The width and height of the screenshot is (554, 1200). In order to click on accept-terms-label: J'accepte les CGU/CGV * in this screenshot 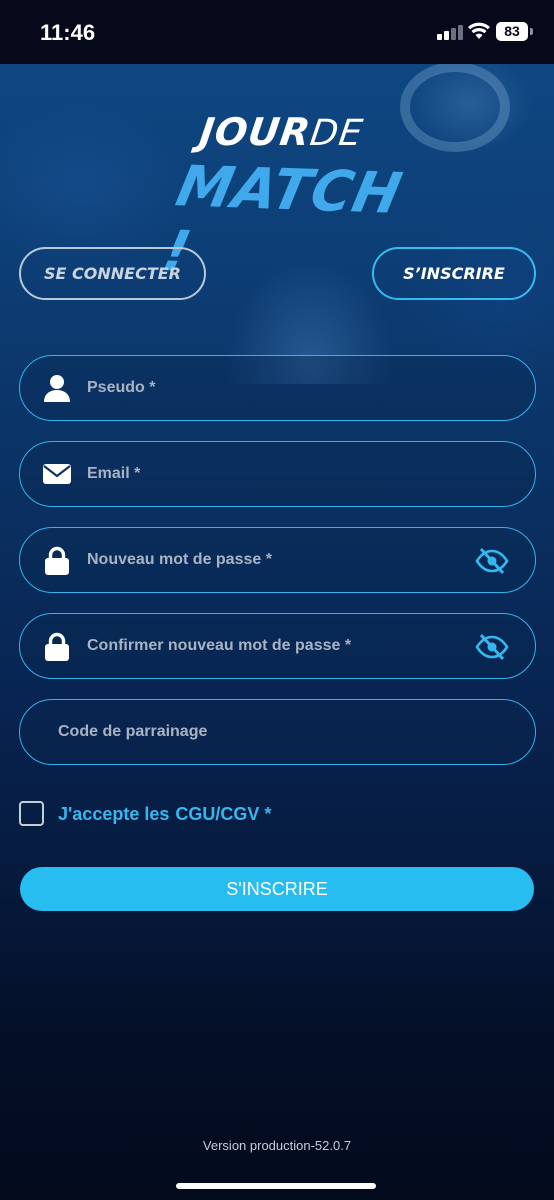, I will do `click(164, 814)`.